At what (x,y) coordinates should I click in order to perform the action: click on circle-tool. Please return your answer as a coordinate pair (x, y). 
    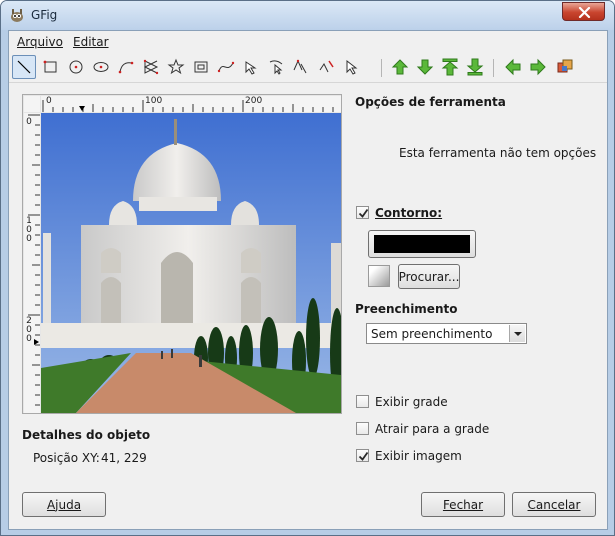
    Looking at the image, I should click on (76, 67).